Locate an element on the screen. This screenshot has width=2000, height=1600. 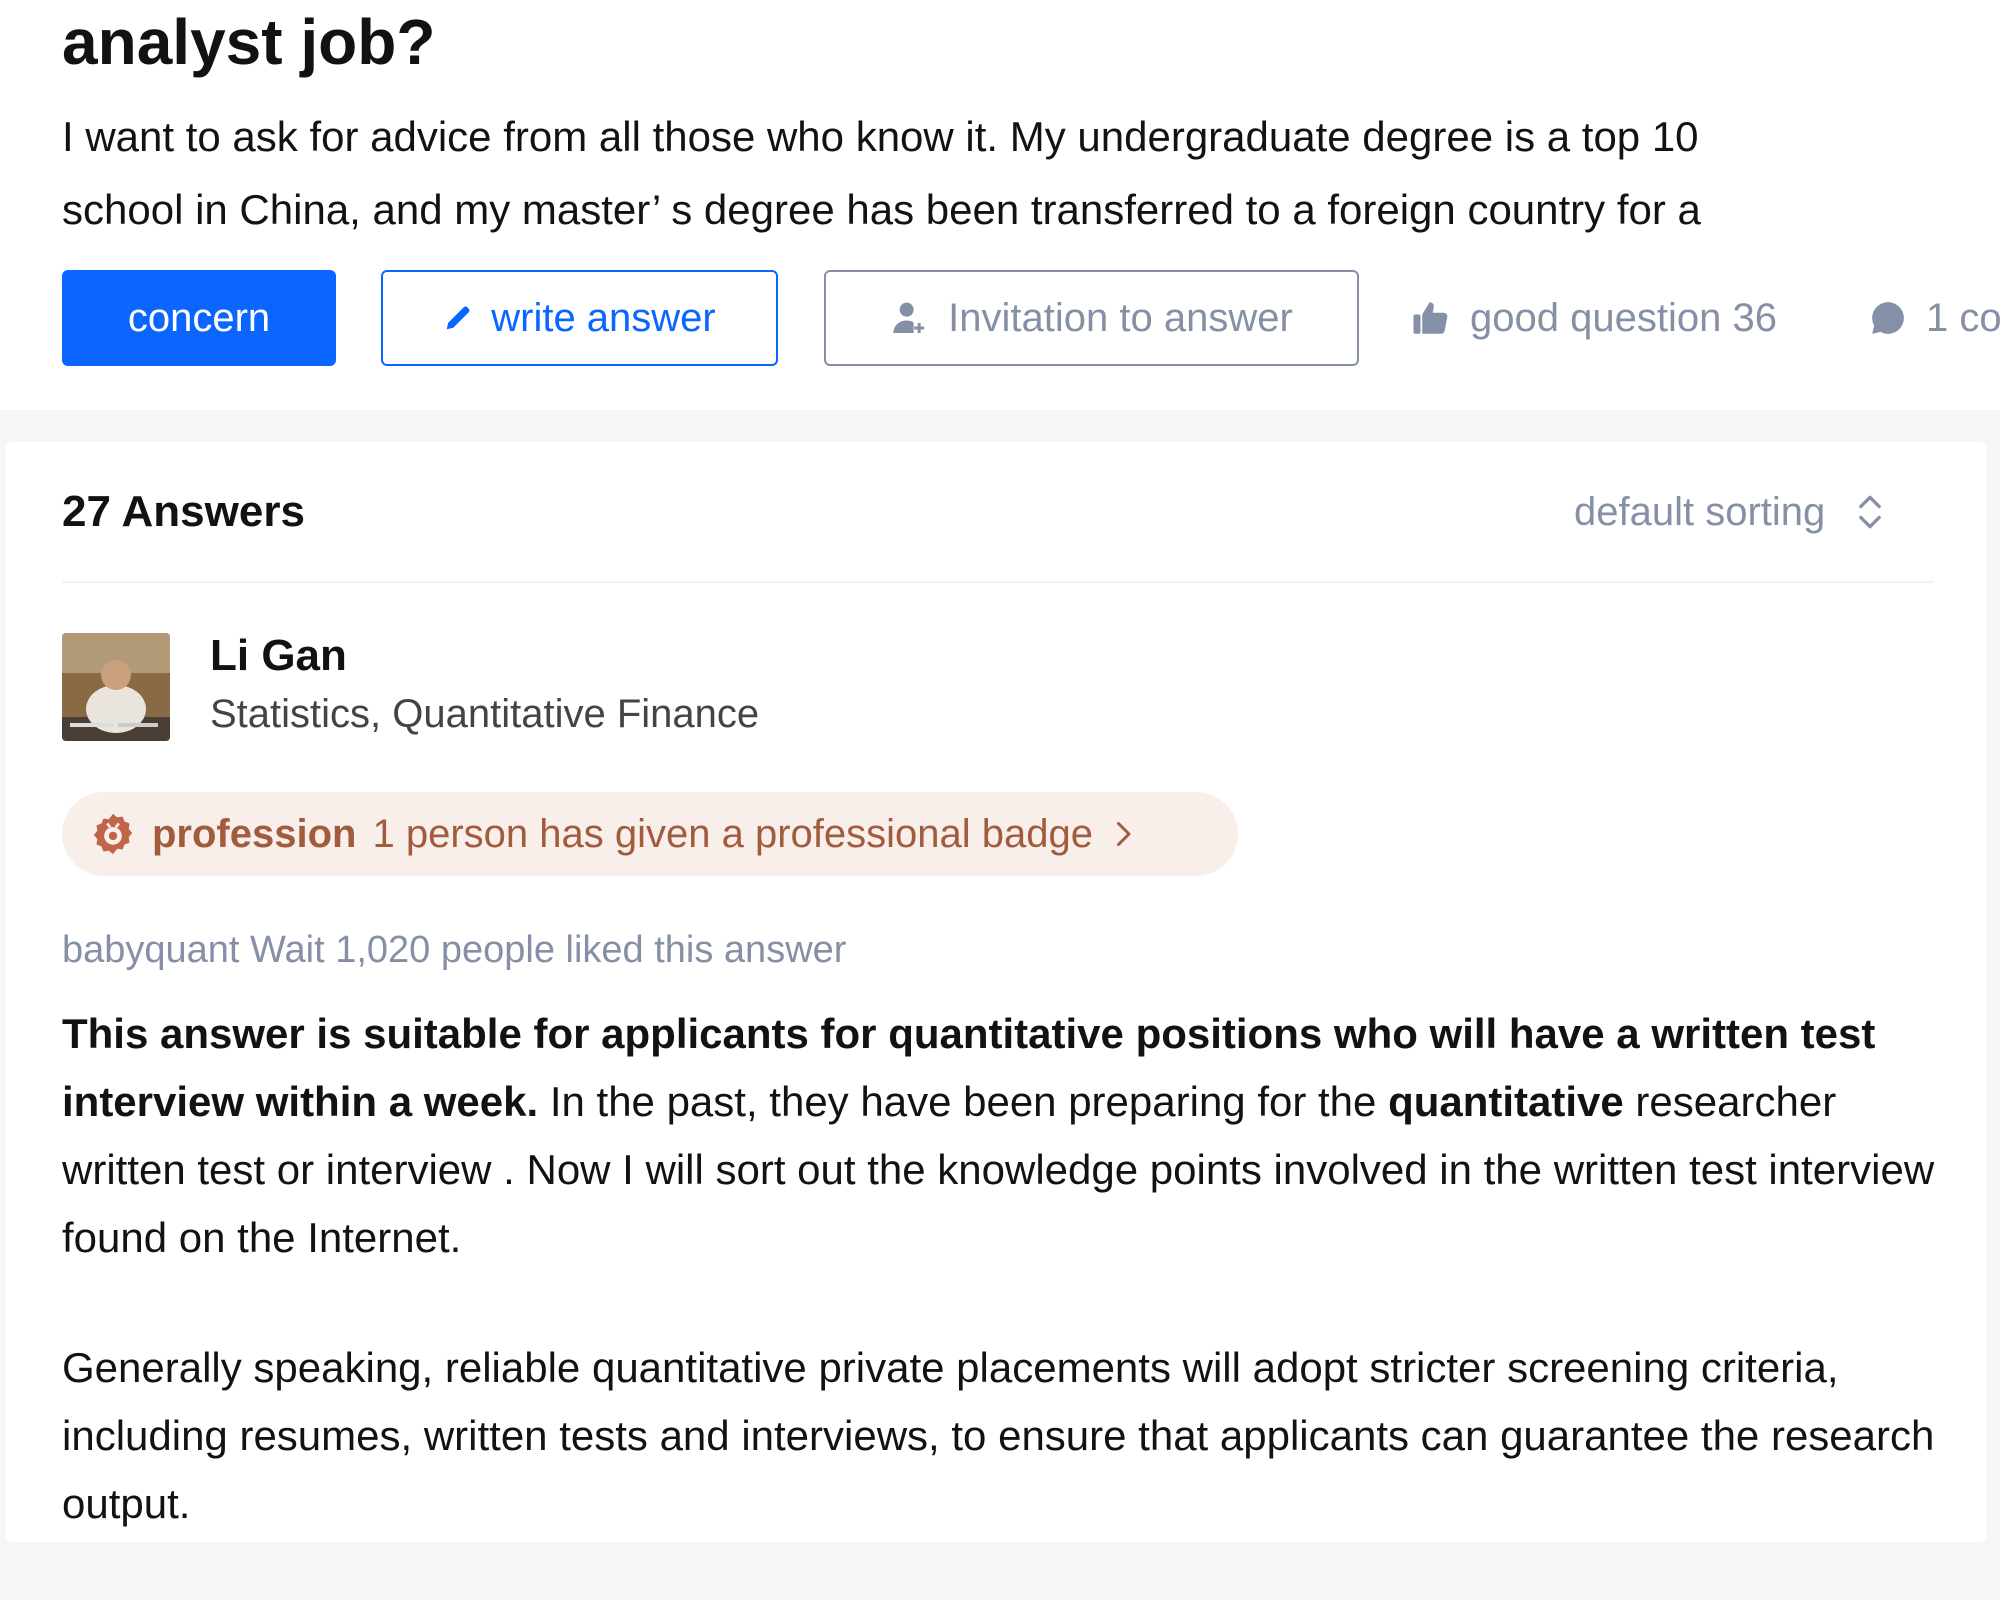
good-question-button: good question 36 is located at coordinates (1593, 318).